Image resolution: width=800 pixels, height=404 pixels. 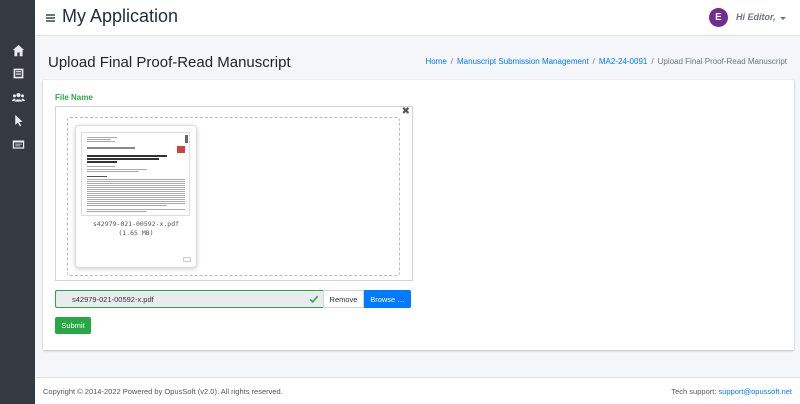 What do you see at coordinates (136, 233) in the screenshot?
I see `thumbnail-file-size: (1.65 MB)` at bounding box center [136, 233].